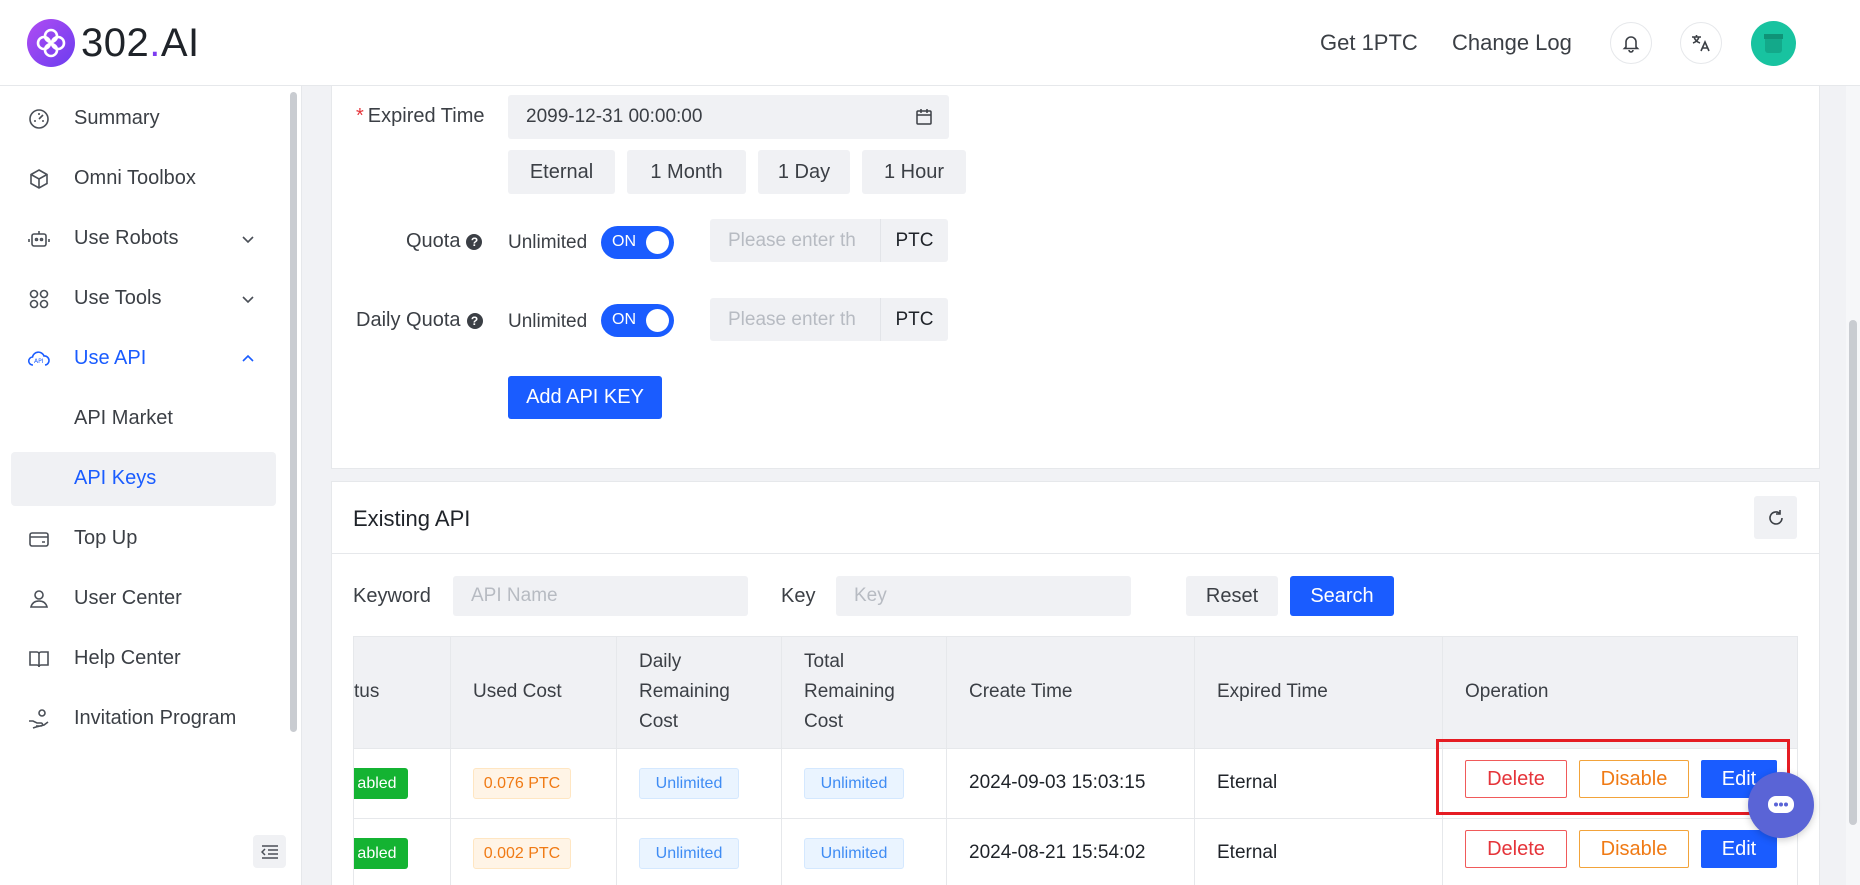  Describe the element at coordinates (1634, 849) in the screenshot. I see `disable-button: Disable` at that location.